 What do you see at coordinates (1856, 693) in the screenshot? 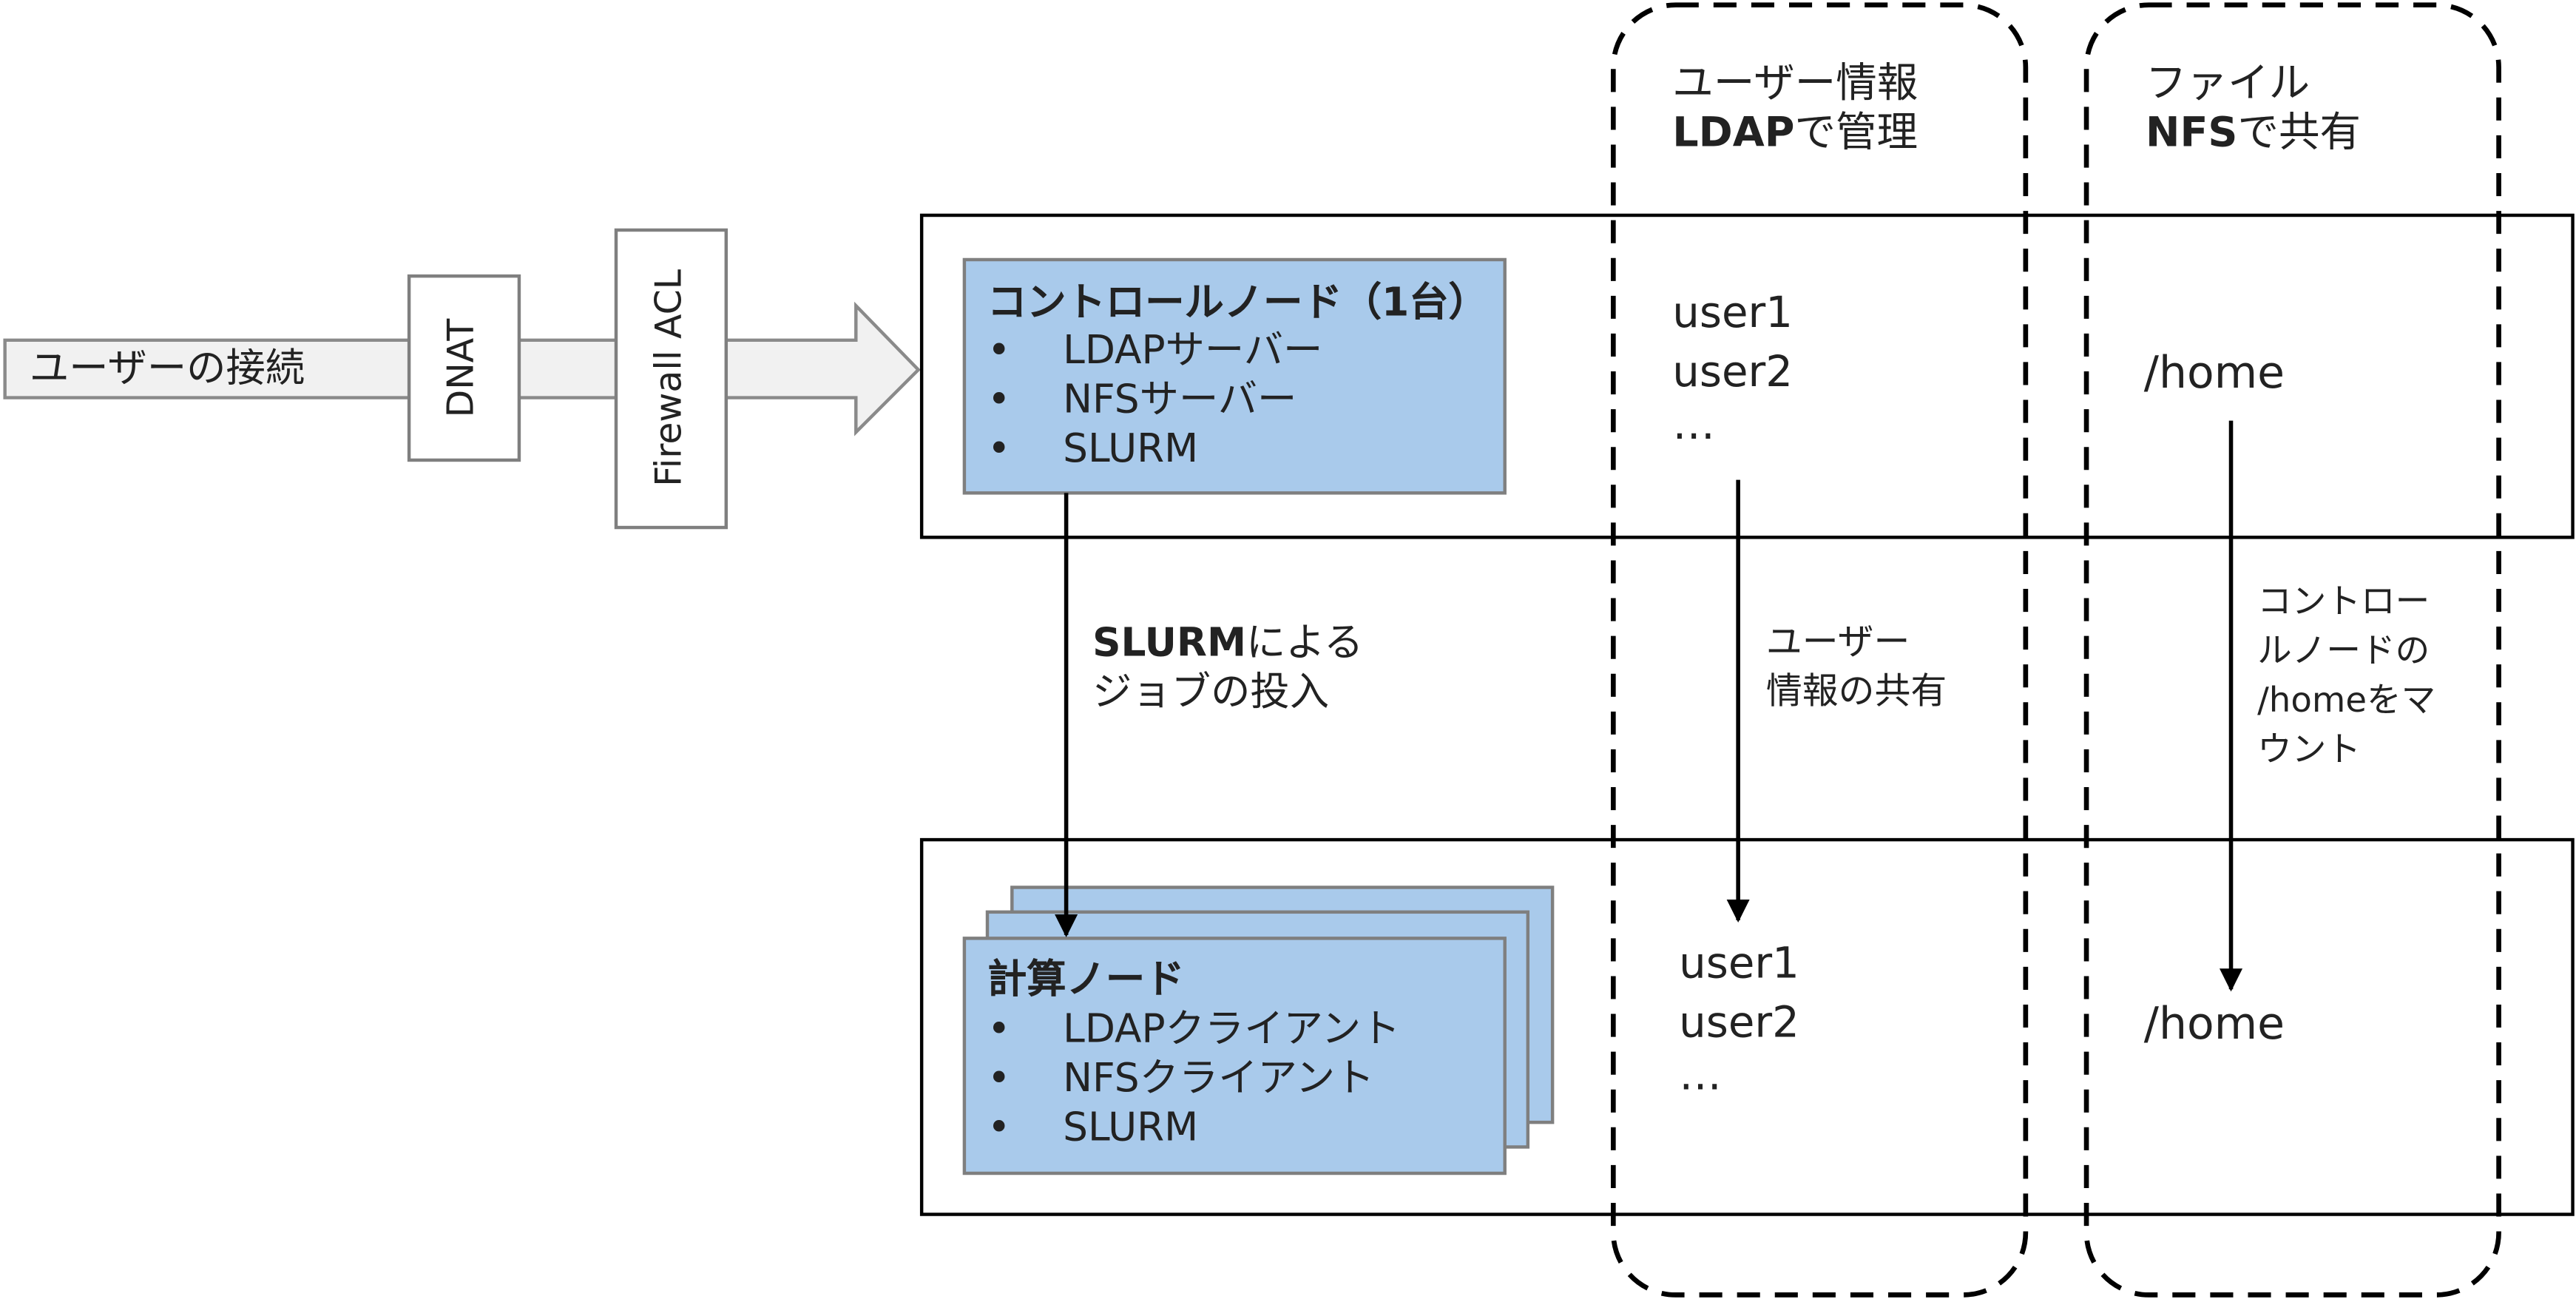
I see `user-share-label-line2: 情報の共有` at bounding box center [1856, 693].